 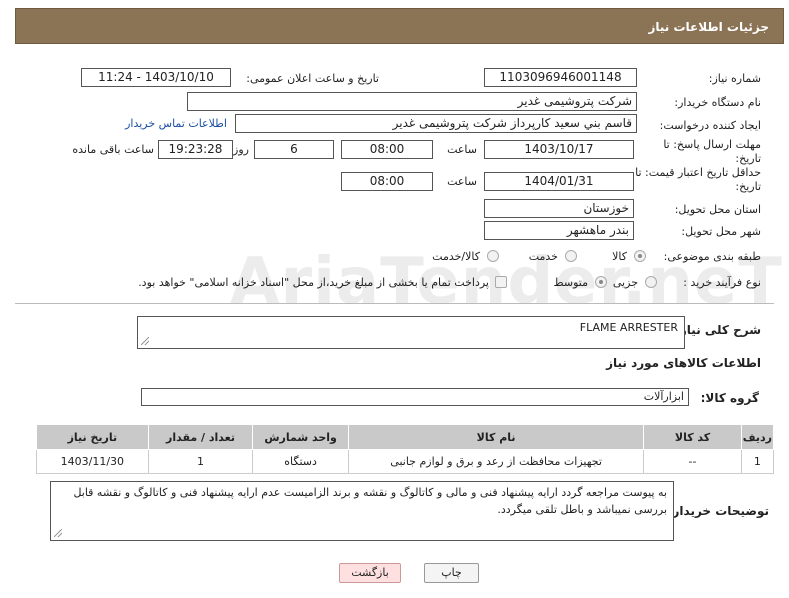 What do you see at coordinates (387, 149) in the screenshot?
I see `reply-time-field: 08:00` at bounding box center [387, 149].